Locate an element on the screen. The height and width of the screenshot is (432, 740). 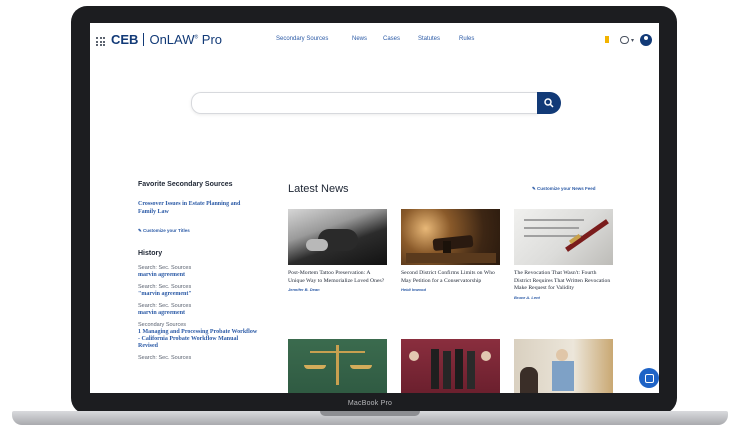
search-button is located at coordinates (549, 103).